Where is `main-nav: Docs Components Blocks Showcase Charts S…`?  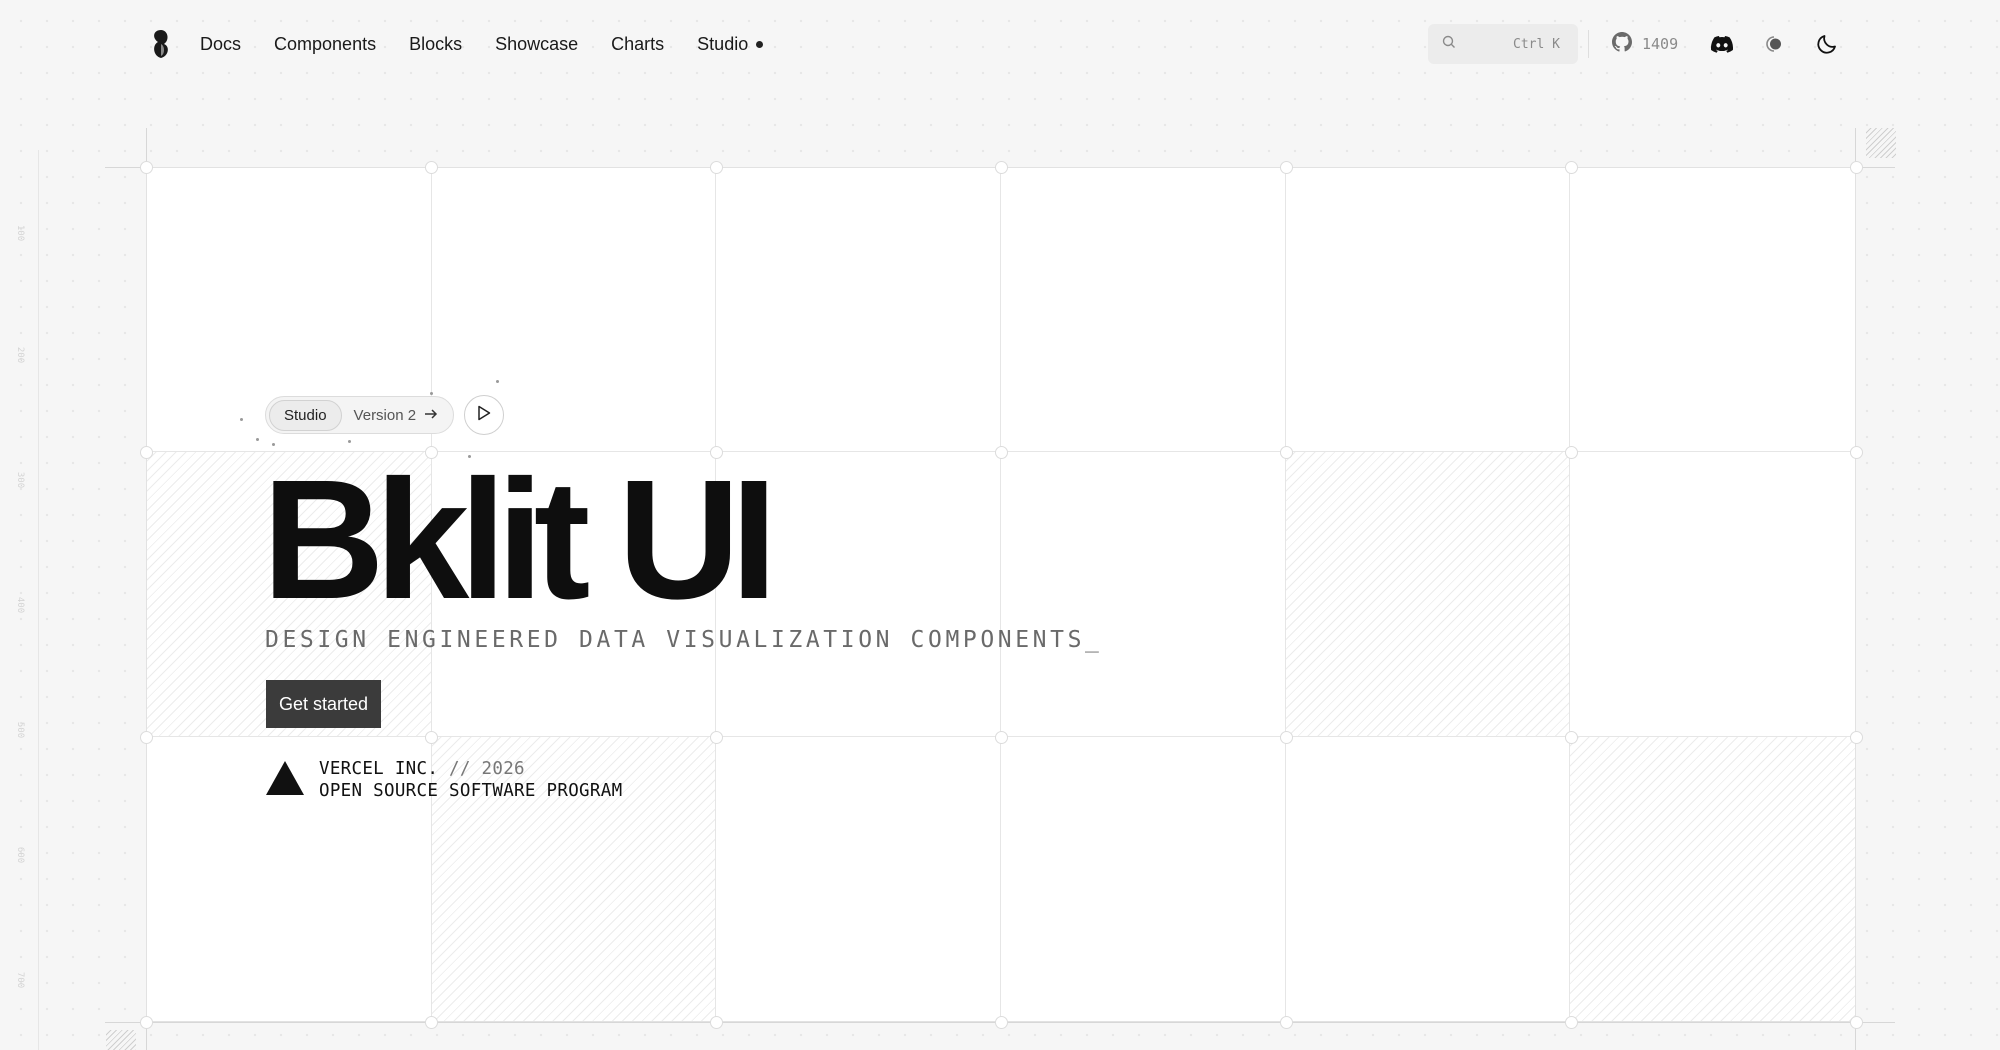 main-nav: Docs Components Blocks Showcase Charts S… is located at coordinates (482, 44).